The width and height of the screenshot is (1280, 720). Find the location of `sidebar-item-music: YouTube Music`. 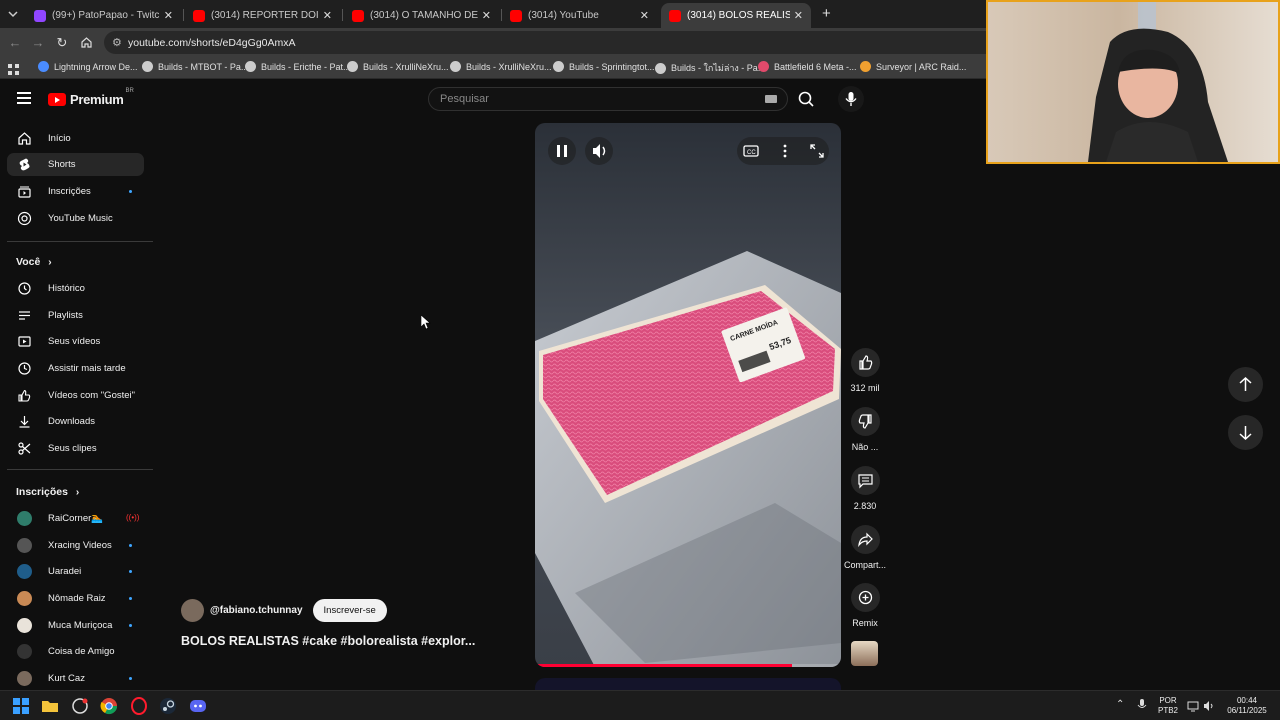

sidebar-item-music: YouTube Music is located at coordinates (75, 218).